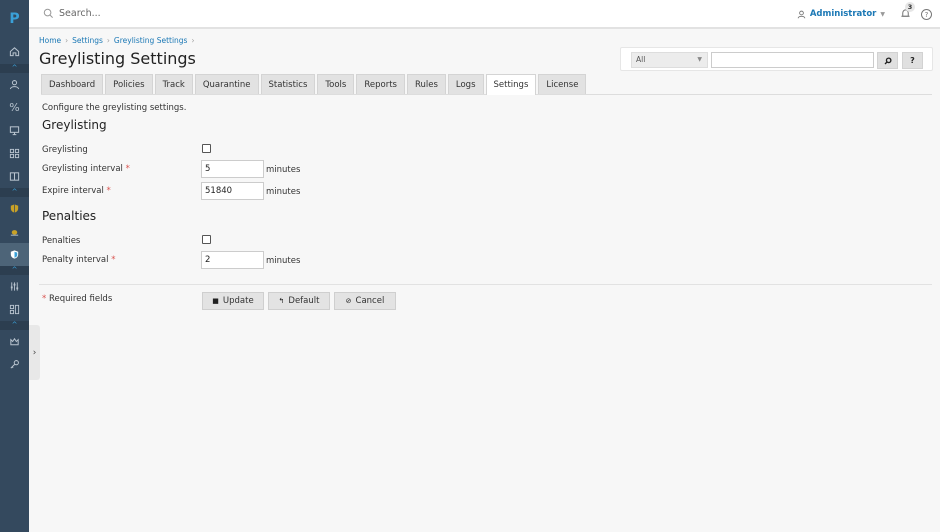  Describe the element at coordinates (61, 241) in the screenshot. I see `penalties-label: Penalties` at that location.